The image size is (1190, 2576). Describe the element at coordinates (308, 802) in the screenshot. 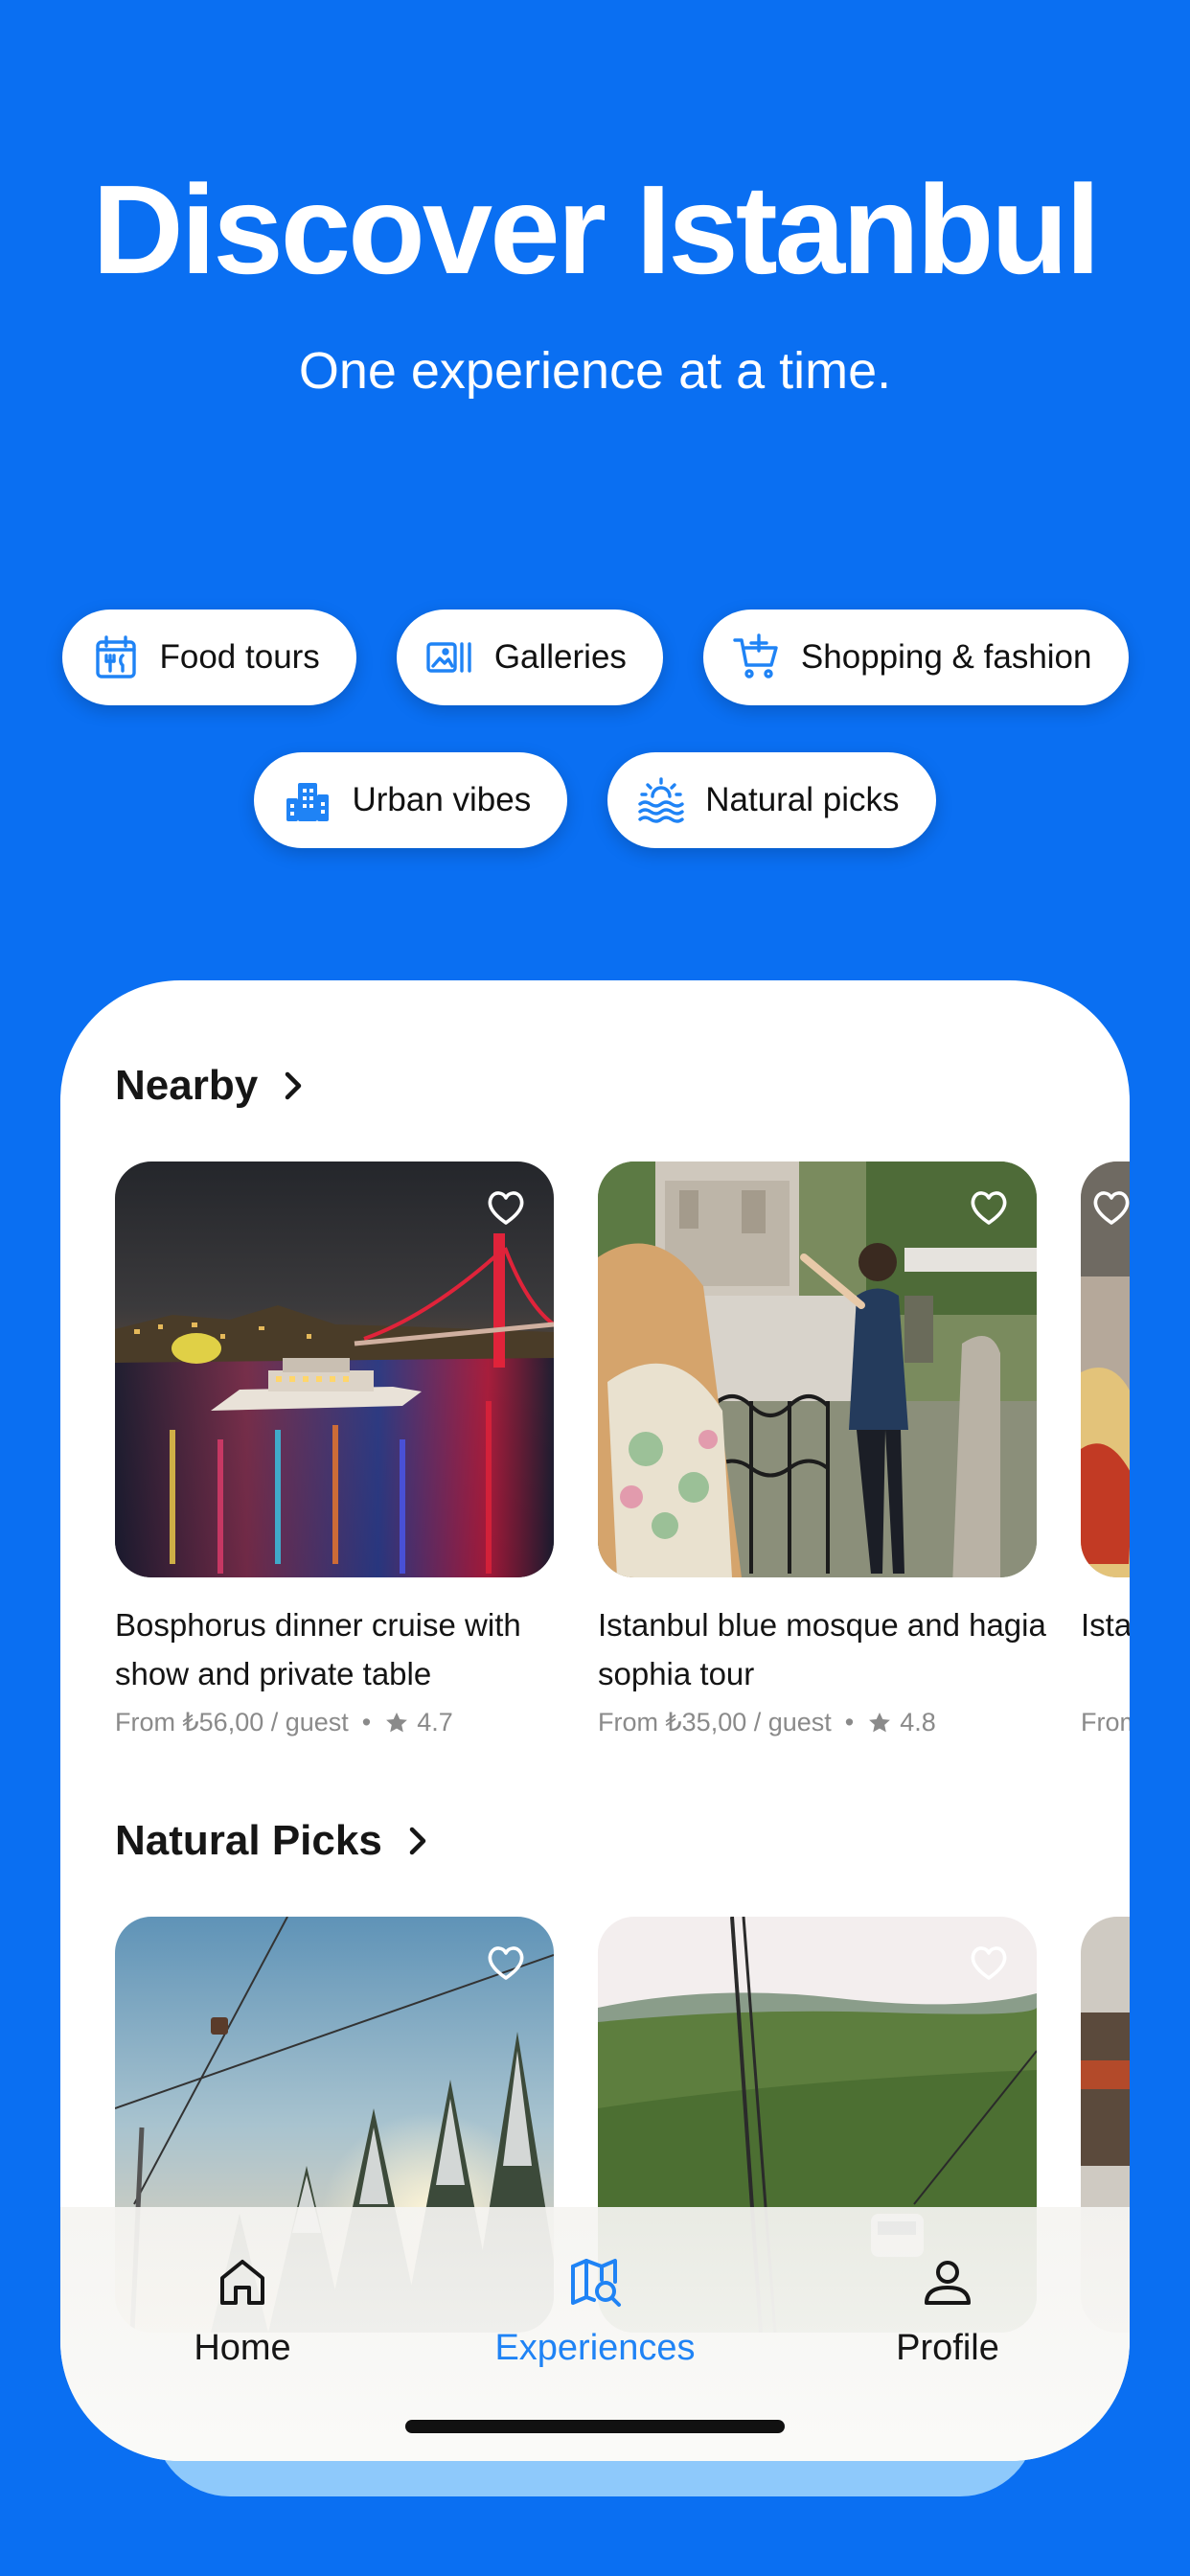

I see `buildings-icon` at that location.